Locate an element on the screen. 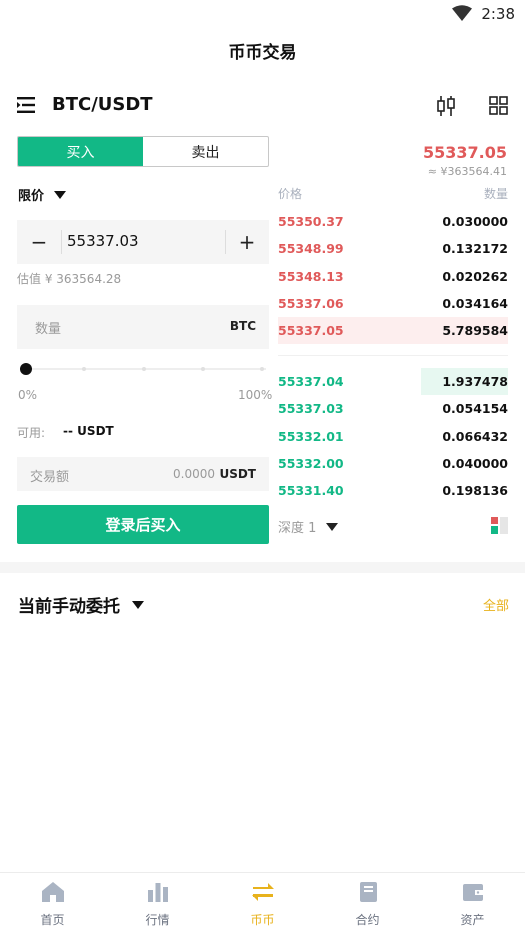 The width and height of the screenshot is (525, 934). market-chart-icon is located at coordinates (158, 894).